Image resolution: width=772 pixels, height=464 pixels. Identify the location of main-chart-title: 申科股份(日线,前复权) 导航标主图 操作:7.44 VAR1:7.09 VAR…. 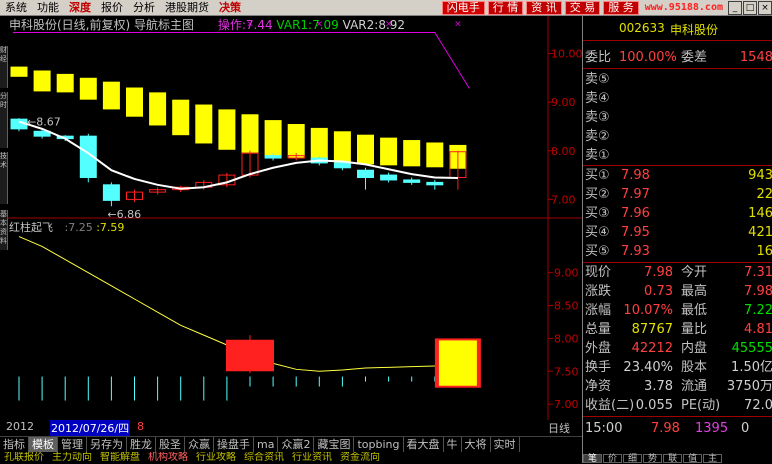
(207, 24).